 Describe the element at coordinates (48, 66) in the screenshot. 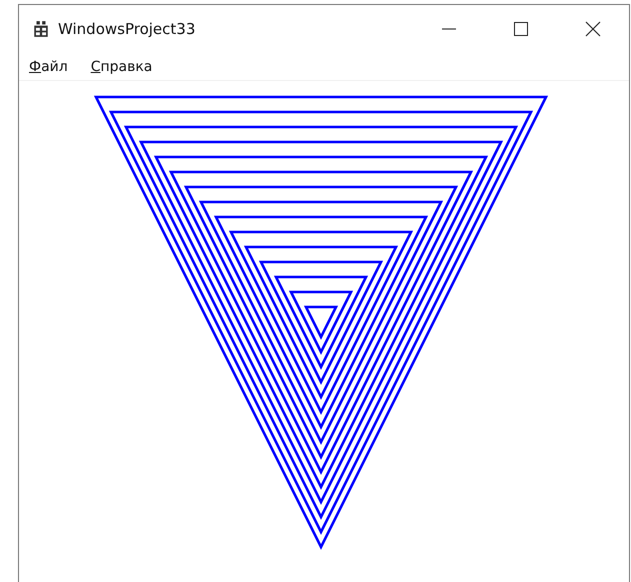

I see `menu-item: Файл` at that location.